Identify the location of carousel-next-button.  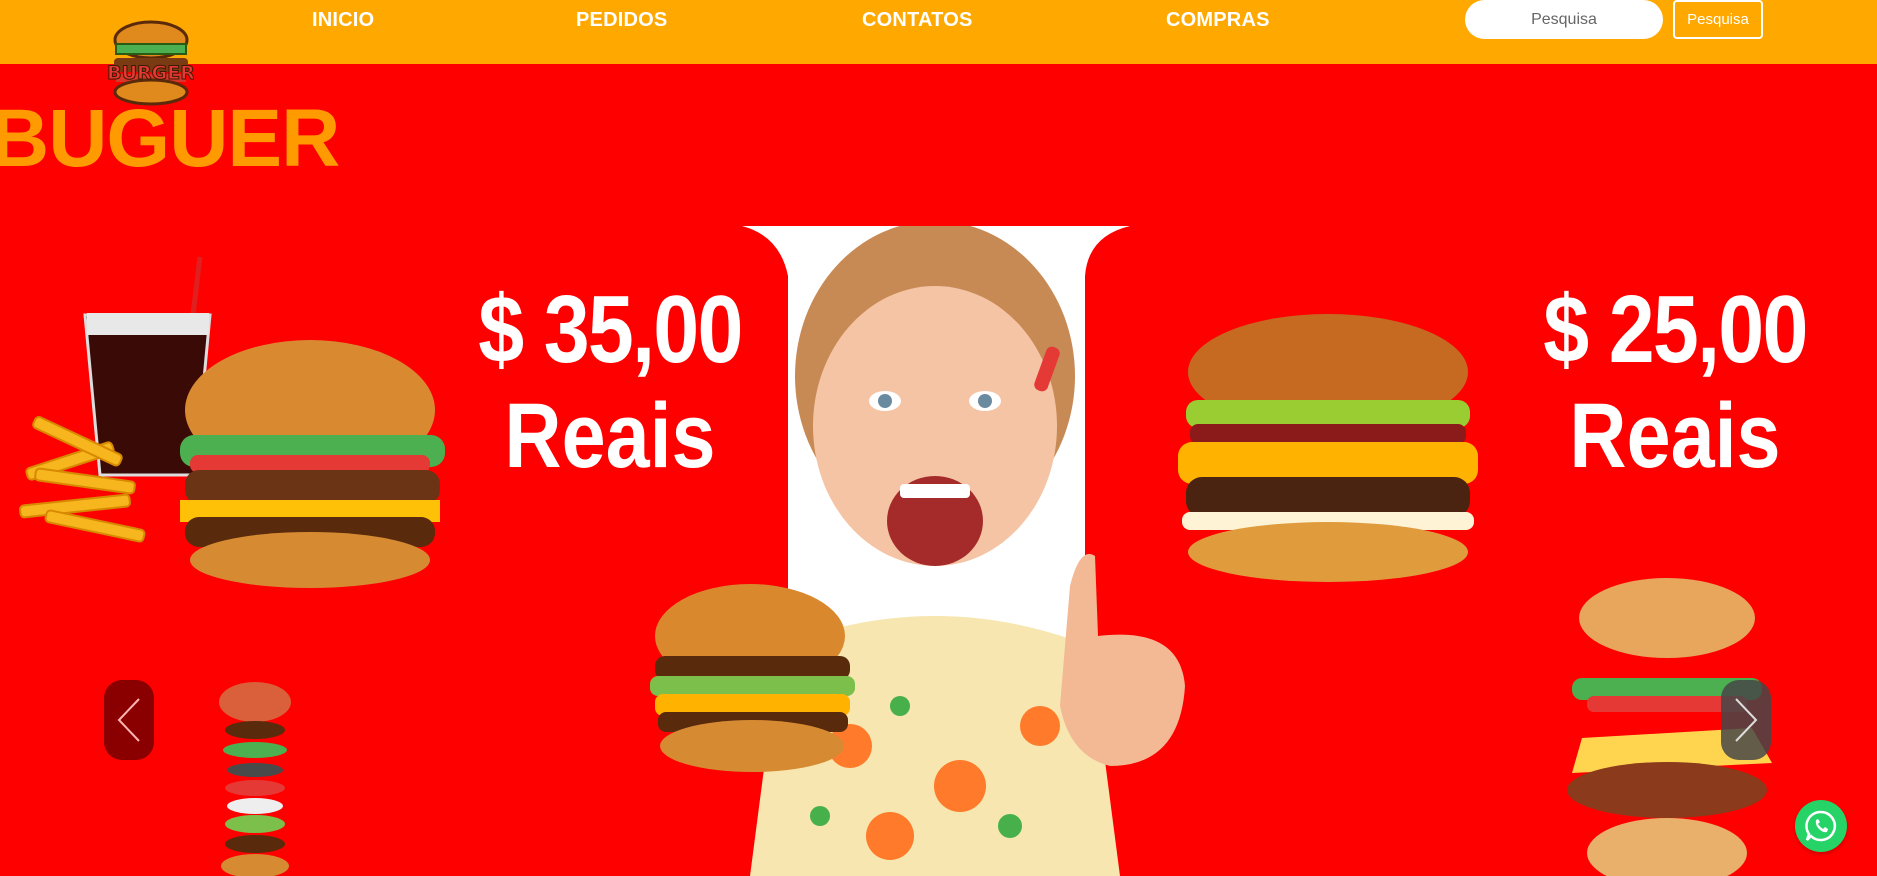
(1746, 720).